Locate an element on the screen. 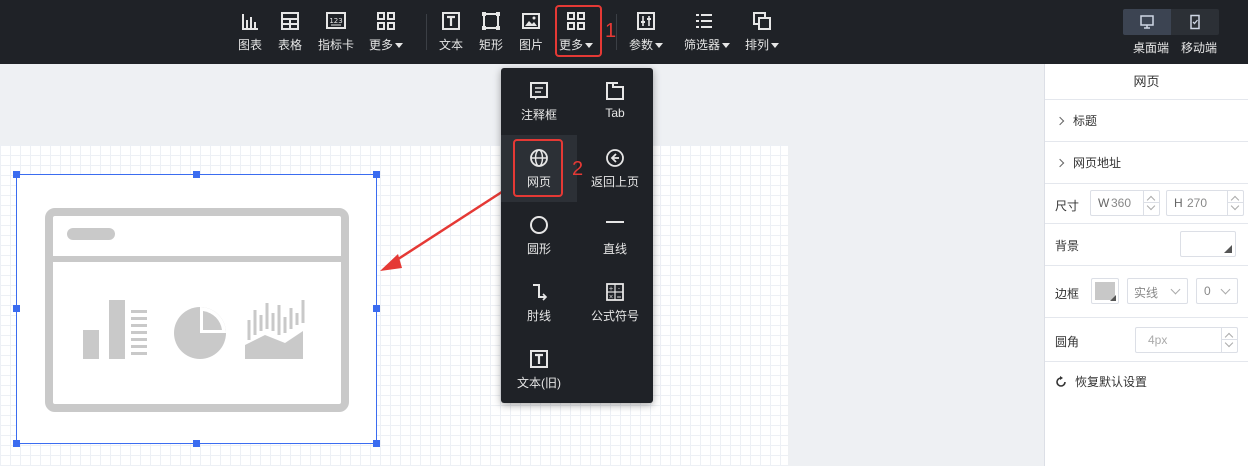 This screenshot has width=1248, height=466. webpage-placeholder-icon is located at coordinates (197, 310).